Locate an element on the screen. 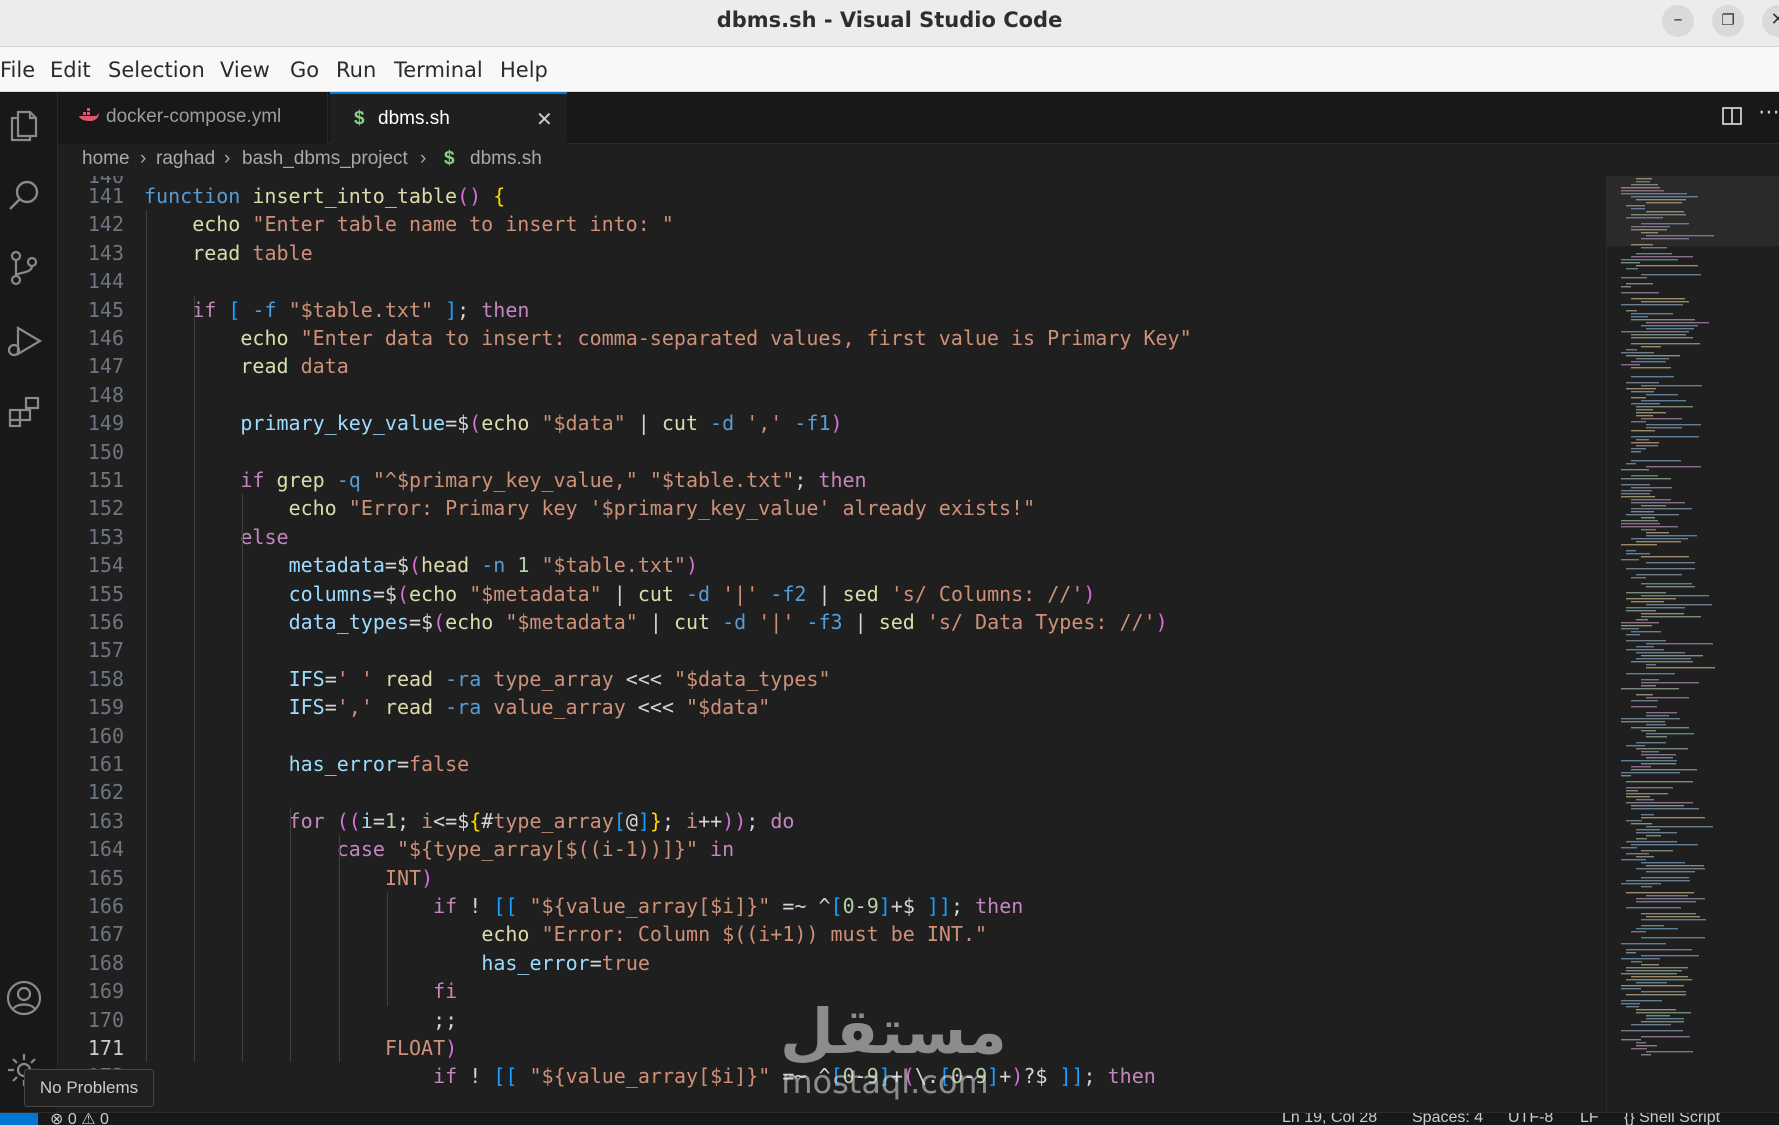 This screenshot has height=1125, width=1779. code-line: if [ -f "$table.txt" ]; then is located at coordinates (336, 310).